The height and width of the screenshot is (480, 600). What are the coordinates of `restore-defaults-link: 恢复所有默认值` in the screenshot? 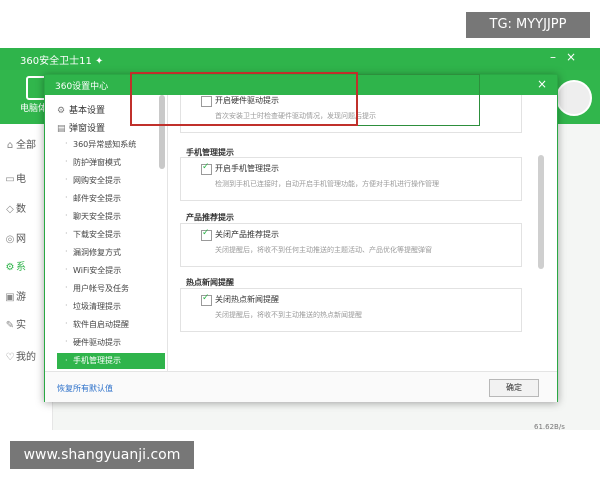 It's located at (85, 388).